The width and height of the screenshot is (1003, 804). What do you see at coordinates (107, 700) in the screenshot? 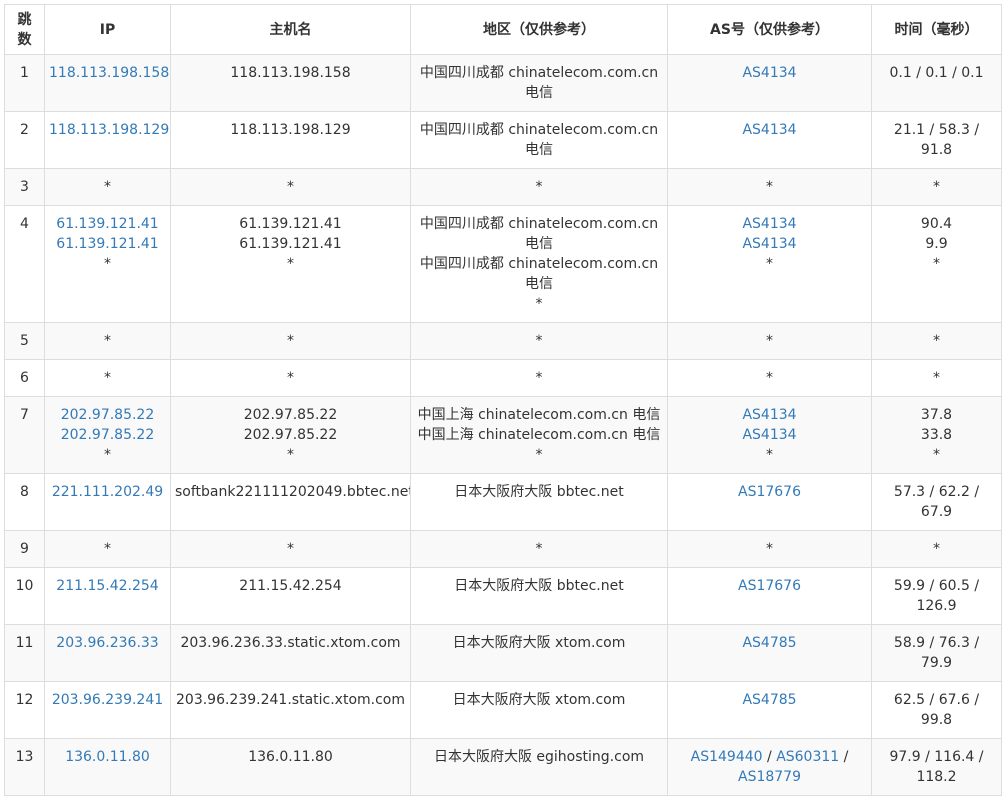
I see `ip-link: 203.96.239.241` at bounding box center [107, 700].